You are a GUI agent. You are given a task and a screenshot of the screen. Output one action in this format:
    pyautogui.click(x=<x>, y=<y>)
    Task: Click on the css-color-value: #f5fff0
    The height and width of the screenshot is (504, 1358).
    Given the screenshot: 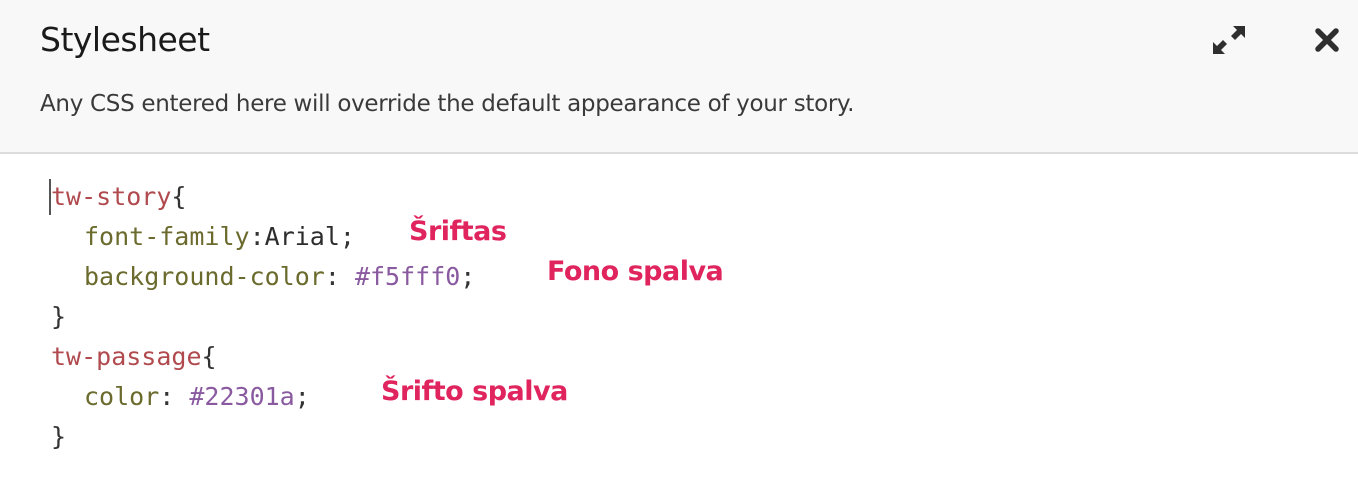 What is the action you would take?
    pyautogui.click(x=407, y=276)
    